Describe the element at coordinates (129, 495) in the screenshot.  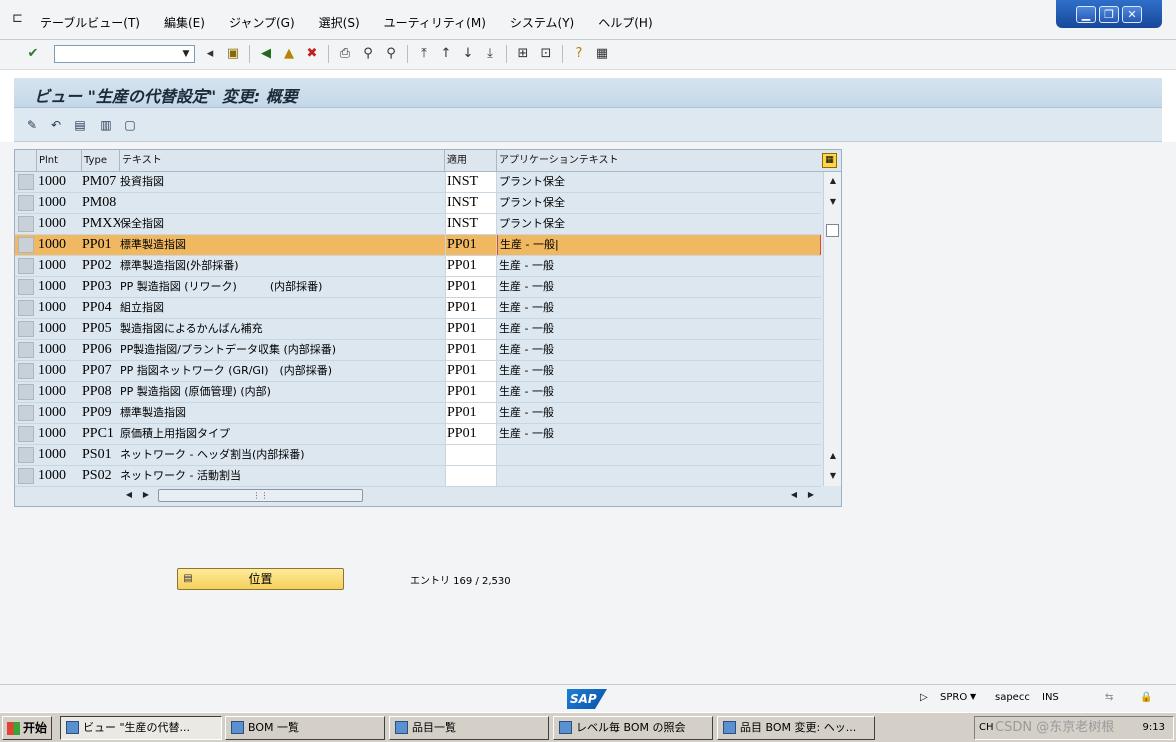
I see `scroll-left-icon: ◀` at that location.